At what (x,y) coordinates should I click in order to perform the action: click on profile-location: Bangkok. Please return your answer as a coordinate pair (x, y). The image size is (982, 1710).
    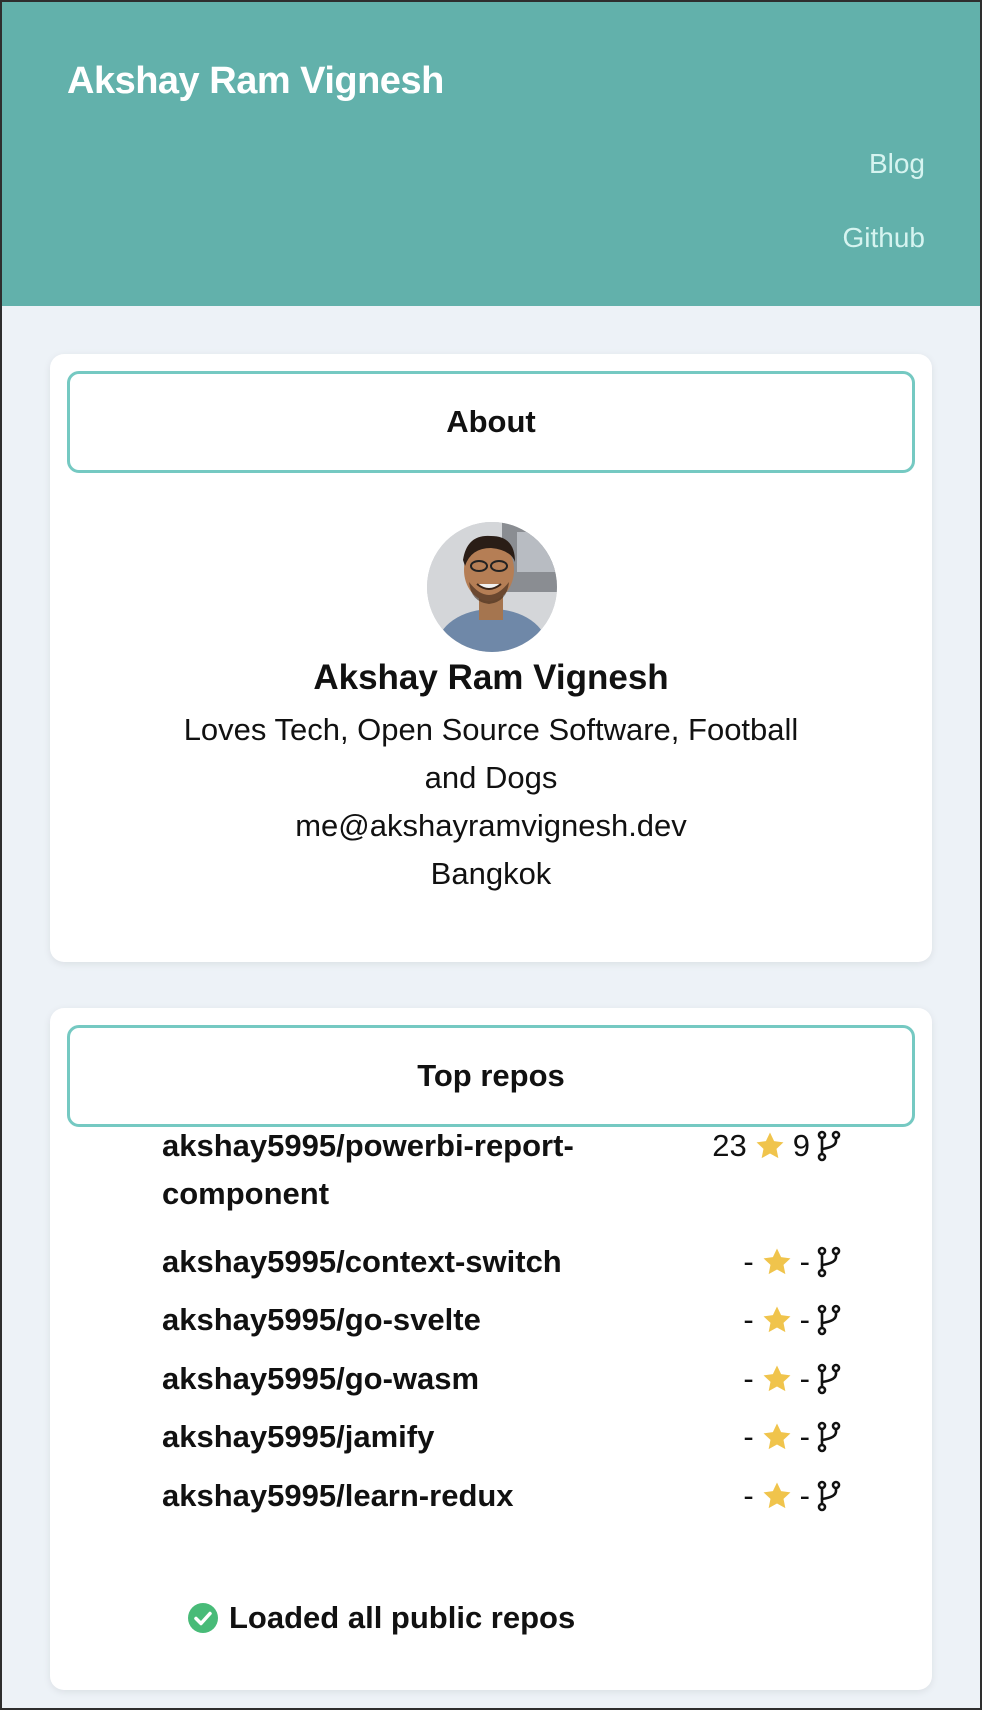
    Looking at the image, I should click on (491, 873).